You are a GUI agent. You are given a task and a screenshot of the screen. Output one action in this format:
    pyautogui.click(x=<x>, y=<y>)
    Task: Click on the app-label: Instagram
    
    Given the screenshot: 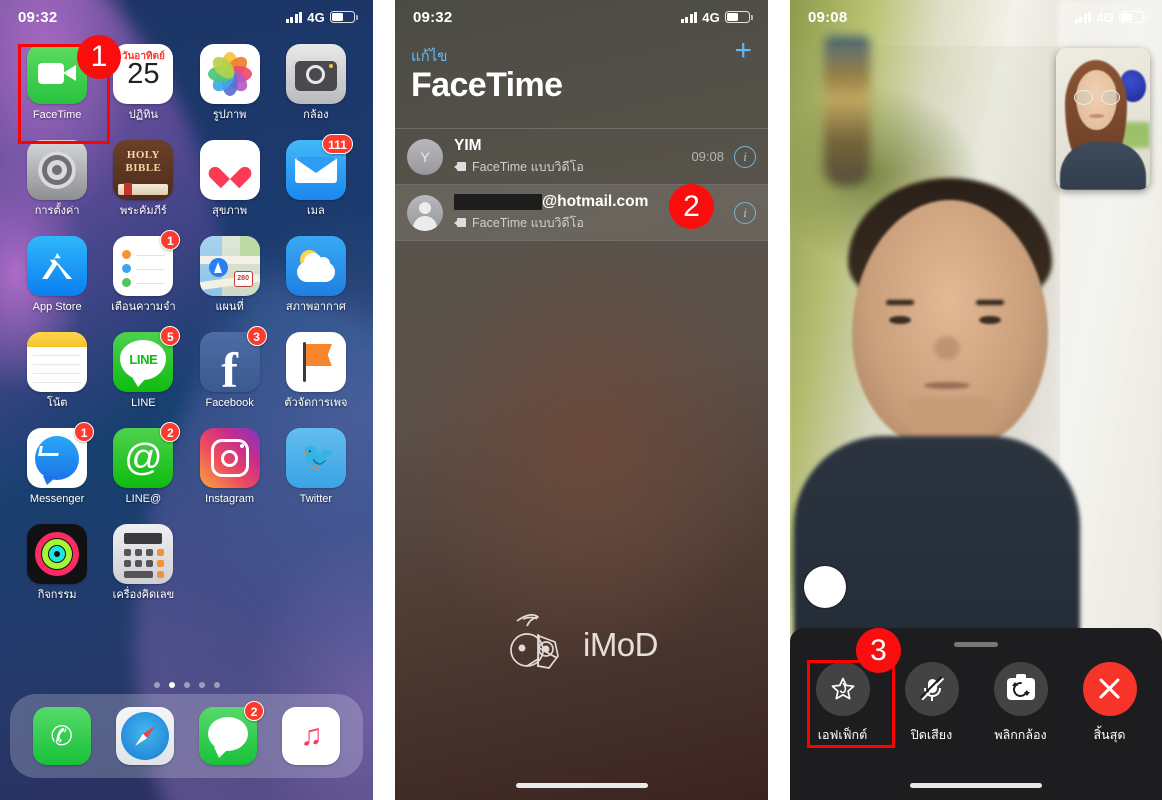 What is the action you would take?
    pyautogui.click(x=230, y=499)
    